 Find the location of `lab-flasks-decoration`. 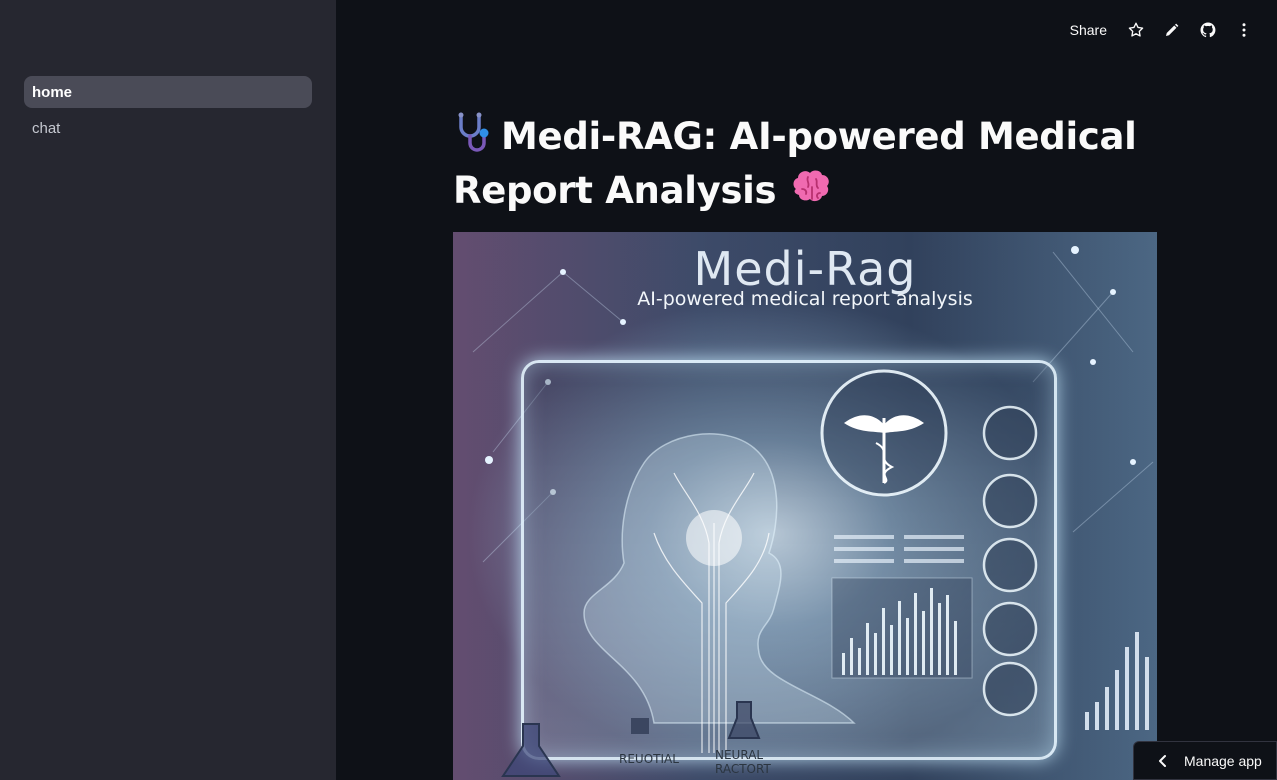

lab-flasks-decoration is located at coordinates (631, 739).